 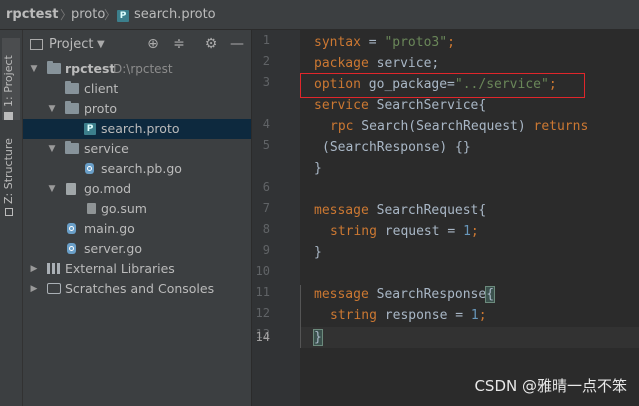 I want to click on structure-icon, so click(x=9, y=212).